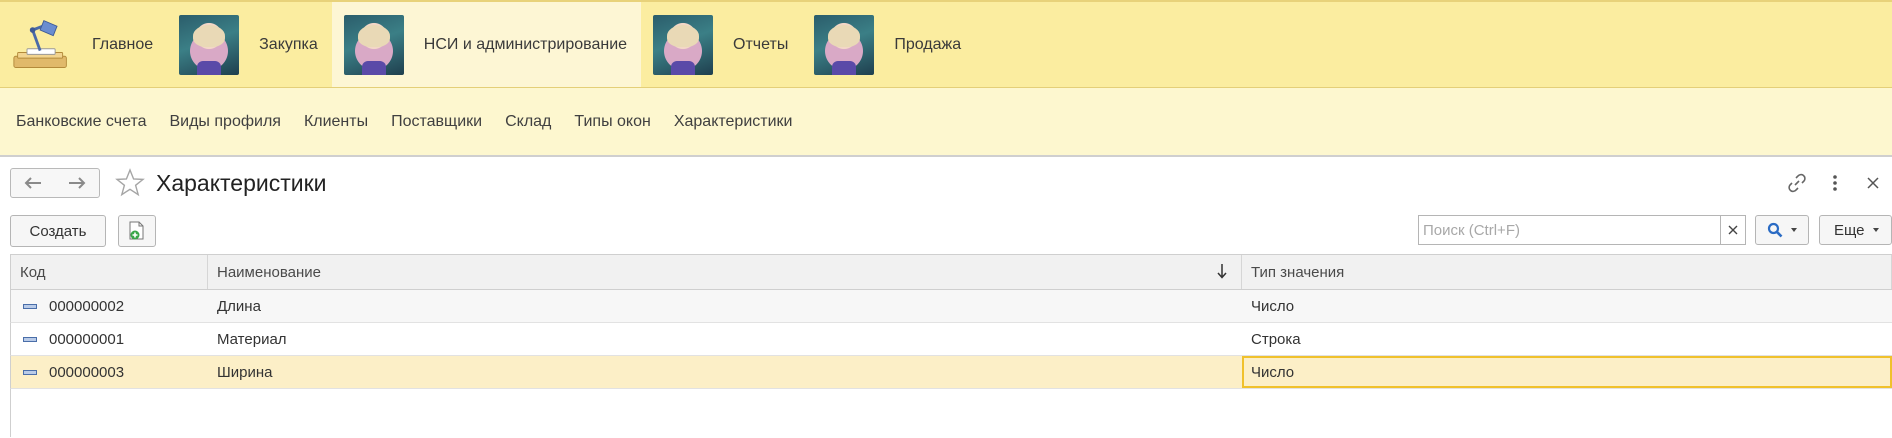 This screenshot has width=1892, height=438. Describe the element at coordinates (288, 44) in the screenshot. I see `section-label: Закупка` at that location.